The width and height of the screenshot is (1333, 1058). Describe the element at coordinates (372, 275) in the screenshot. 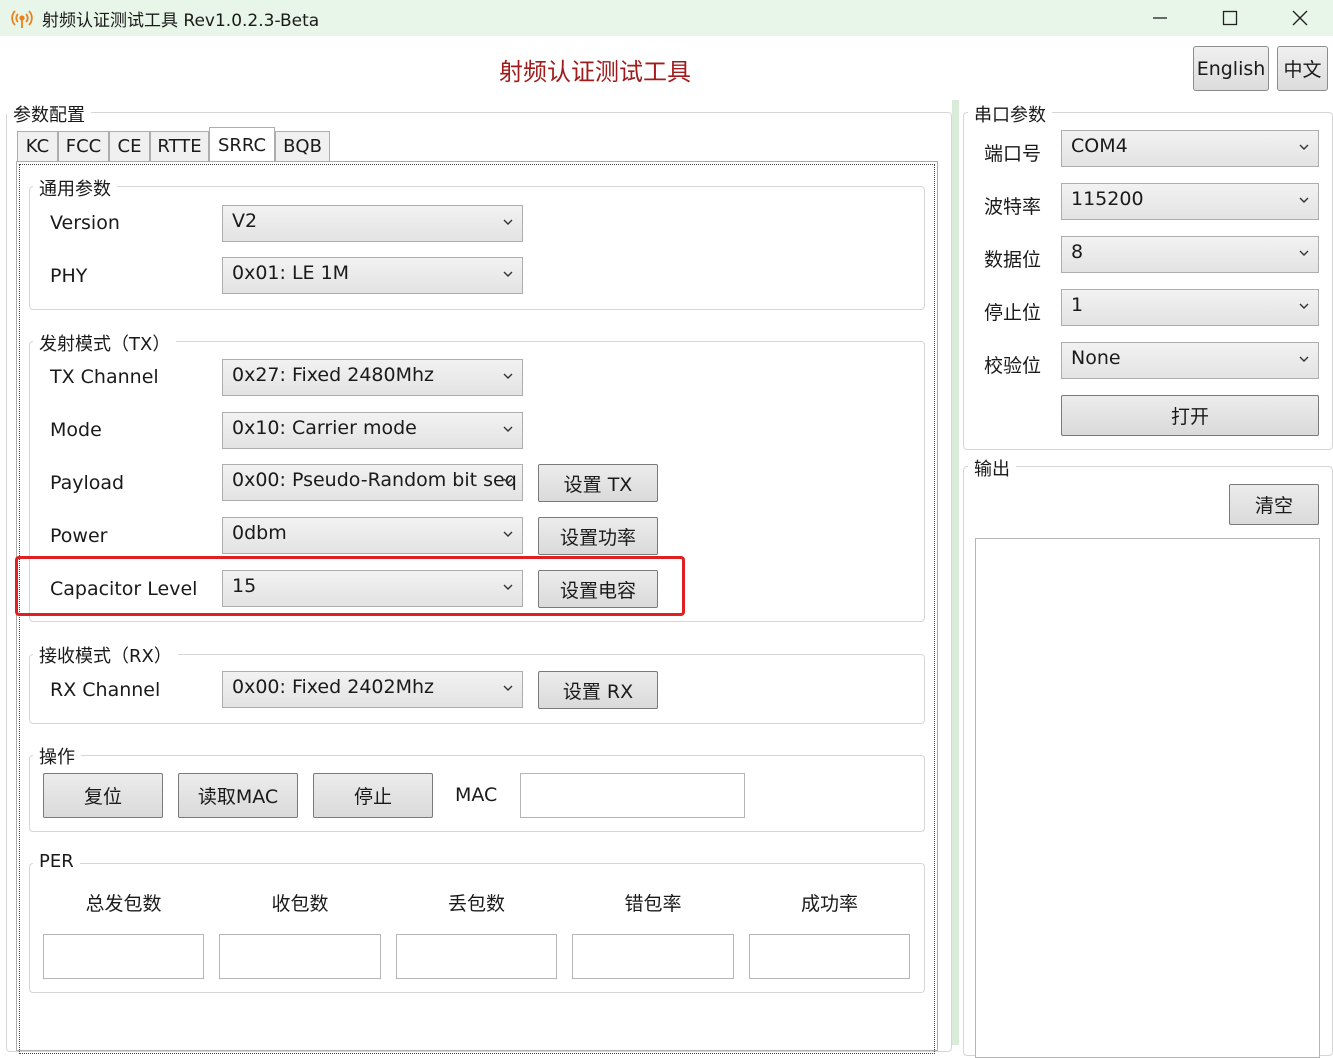

I see `phy-select: 0x01: LE 1M` at that location.